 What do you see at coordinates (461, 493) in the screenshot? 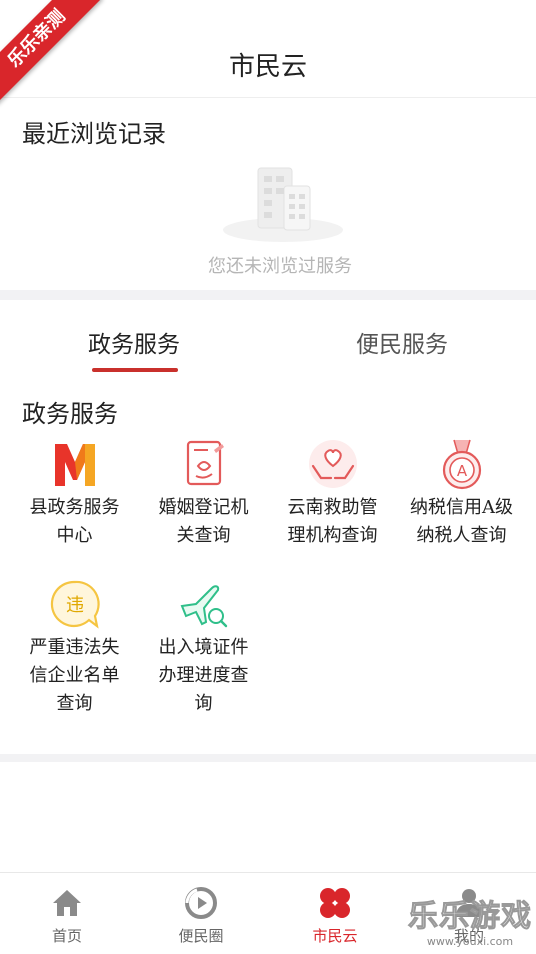
I see `service-tax-credit: A 纳税信用A级 纳税人查询` at bounding box center [461, 493].